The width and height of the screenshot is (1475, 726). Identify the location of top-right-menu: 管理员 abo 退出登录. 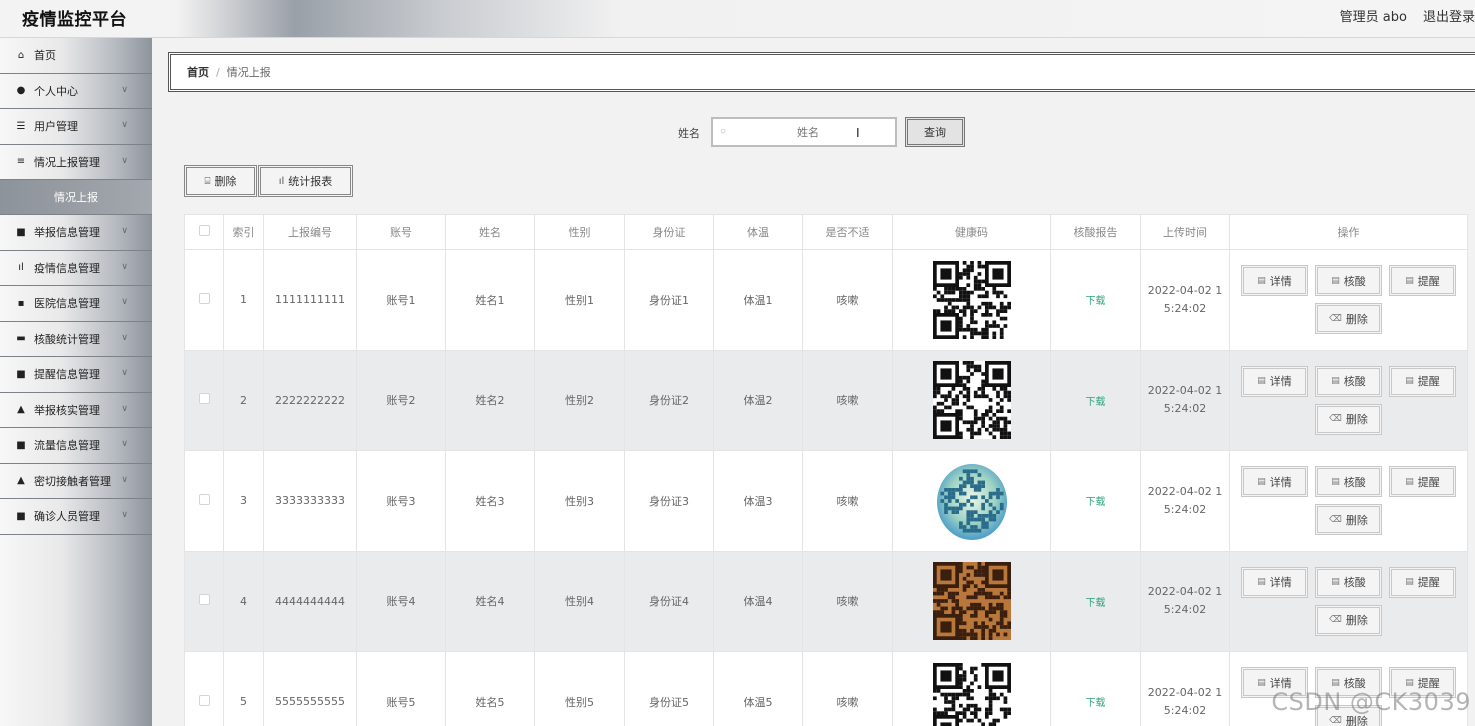
(1399, 15).